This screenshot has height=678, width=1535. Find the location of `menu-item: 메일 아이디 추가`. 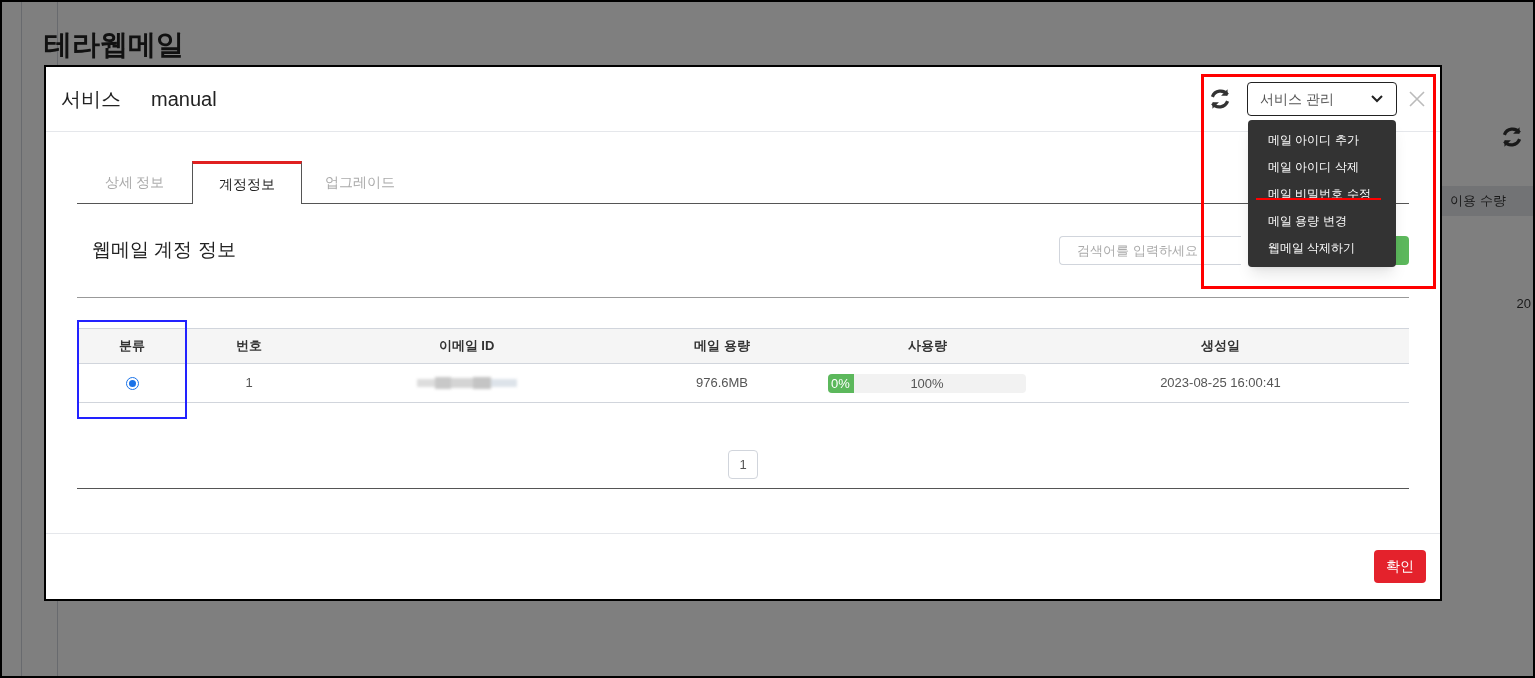

menu-item: 메일 아이디 추가 is located at coordinates (1322, 139).